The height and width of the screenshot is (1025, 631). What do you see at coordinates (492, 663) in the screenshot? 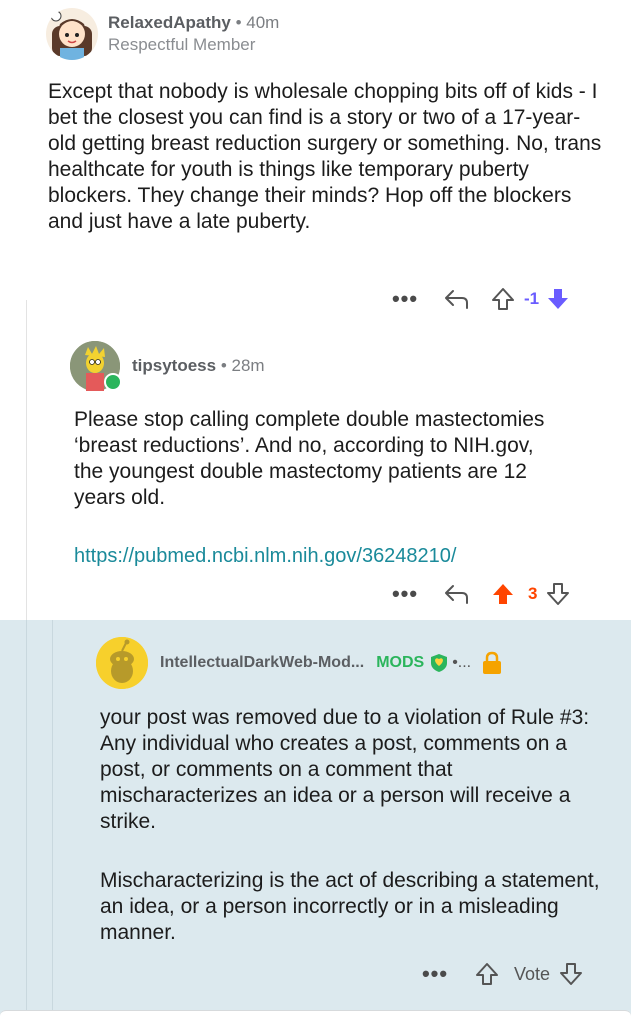
I see `lock-icon` at bounding box center [492, 663].